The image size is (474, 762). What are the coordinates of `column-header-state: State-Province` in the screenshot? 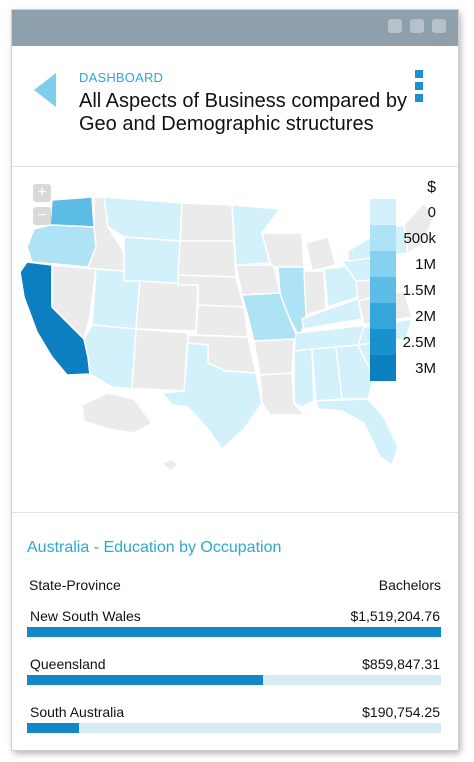 It's located at (75, 585).